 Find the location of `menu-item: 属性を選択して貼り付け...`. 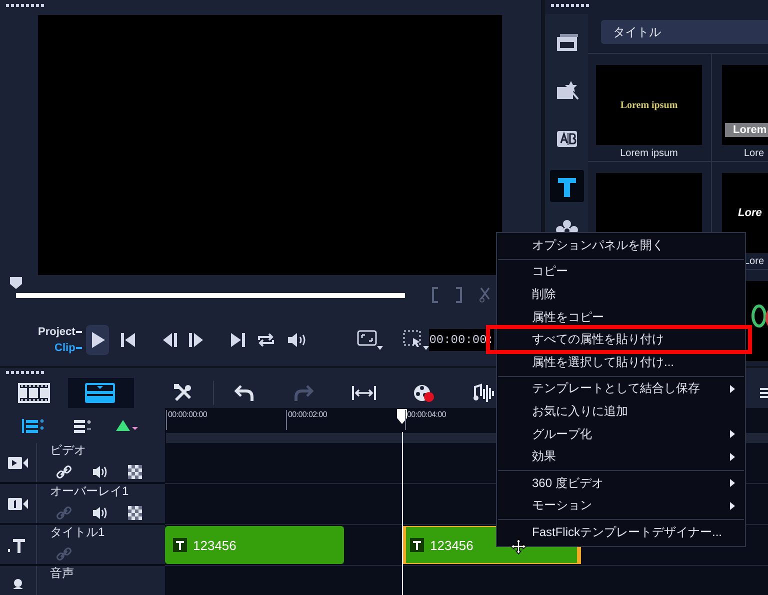

menu-item: 属性を選択して貼り付け... is located at coordinates (603, 362).